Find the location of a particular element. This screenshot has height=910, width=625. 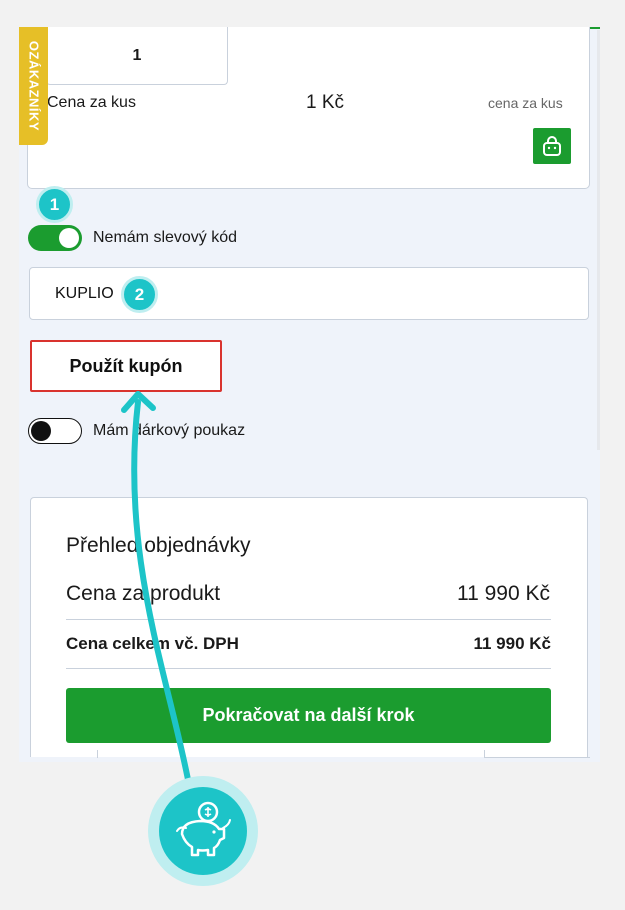

side-tab: OZÁKAZNÍKY is located at coordinates (33, 86).